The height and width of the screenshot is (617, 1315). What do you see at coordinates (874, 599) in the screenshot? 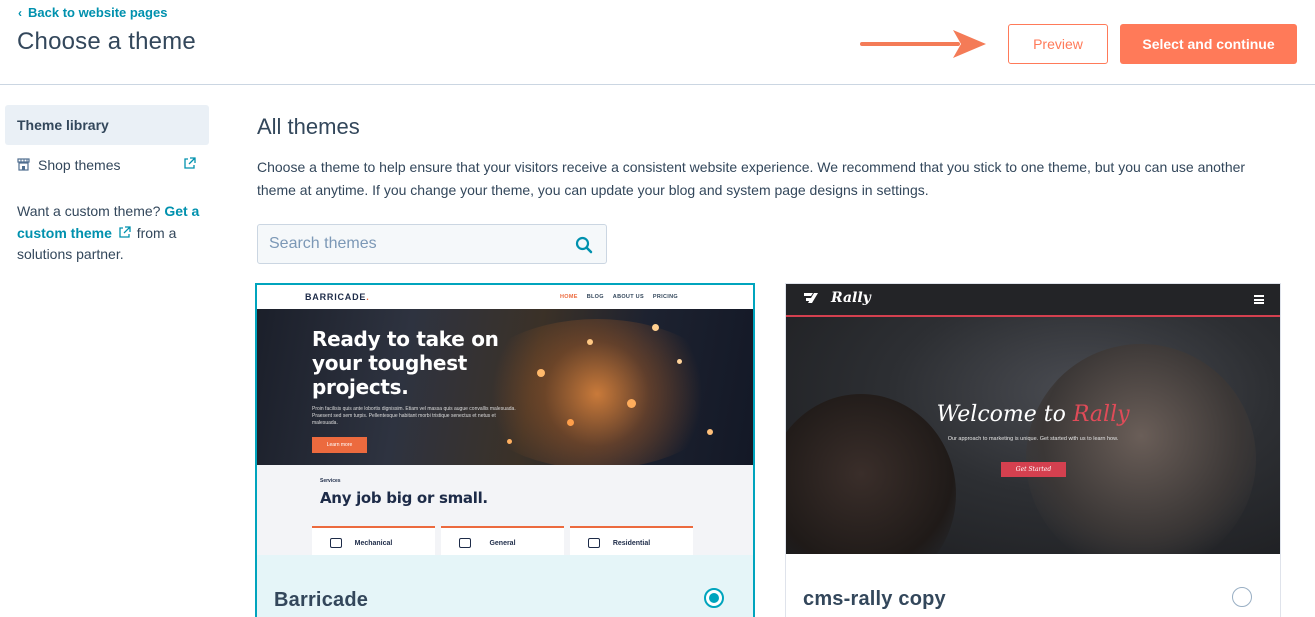
I see `theme-name: cms-rally copy` at bounding box center [874, 599].